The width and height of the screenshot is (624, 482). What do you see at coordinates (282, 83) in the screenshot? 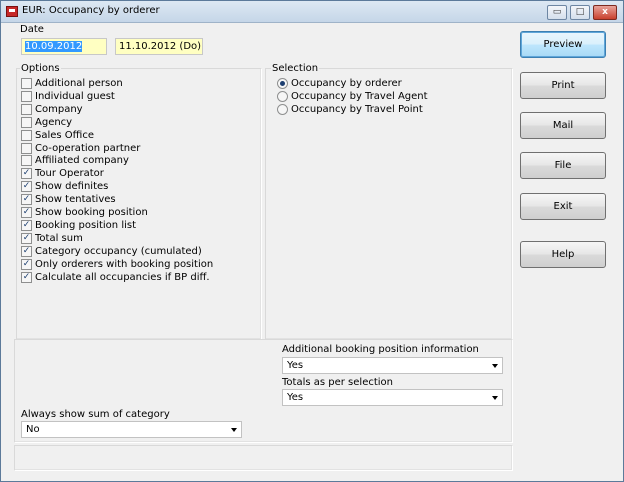
I see `radio-selected-icon` at bounding box center [282, 83].